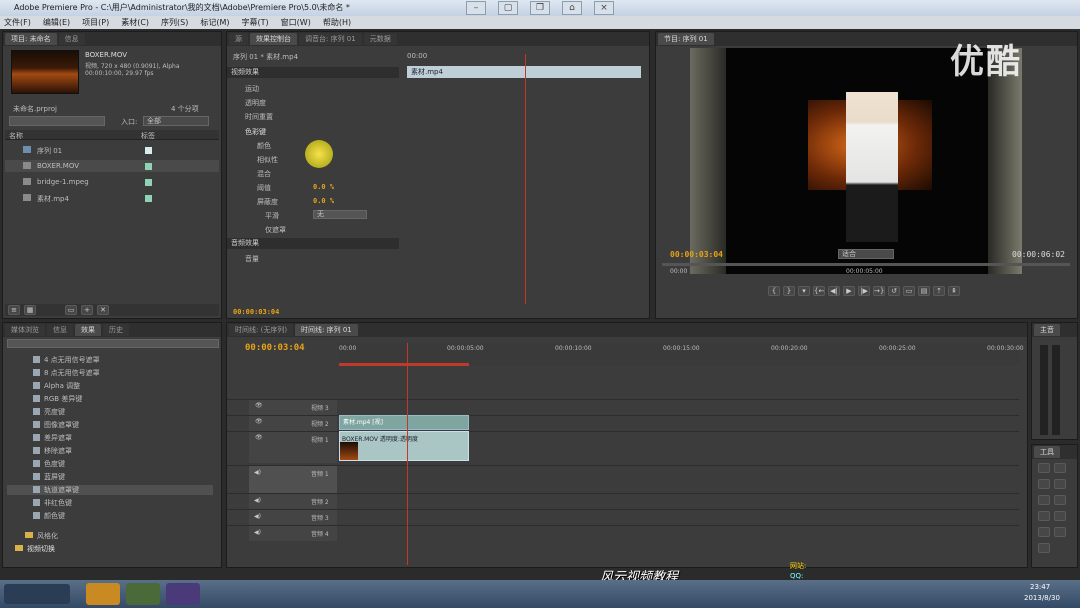  Describe the element at coordinates (16, 136) in the screenshot. I see `col-name: 名称` at that location.